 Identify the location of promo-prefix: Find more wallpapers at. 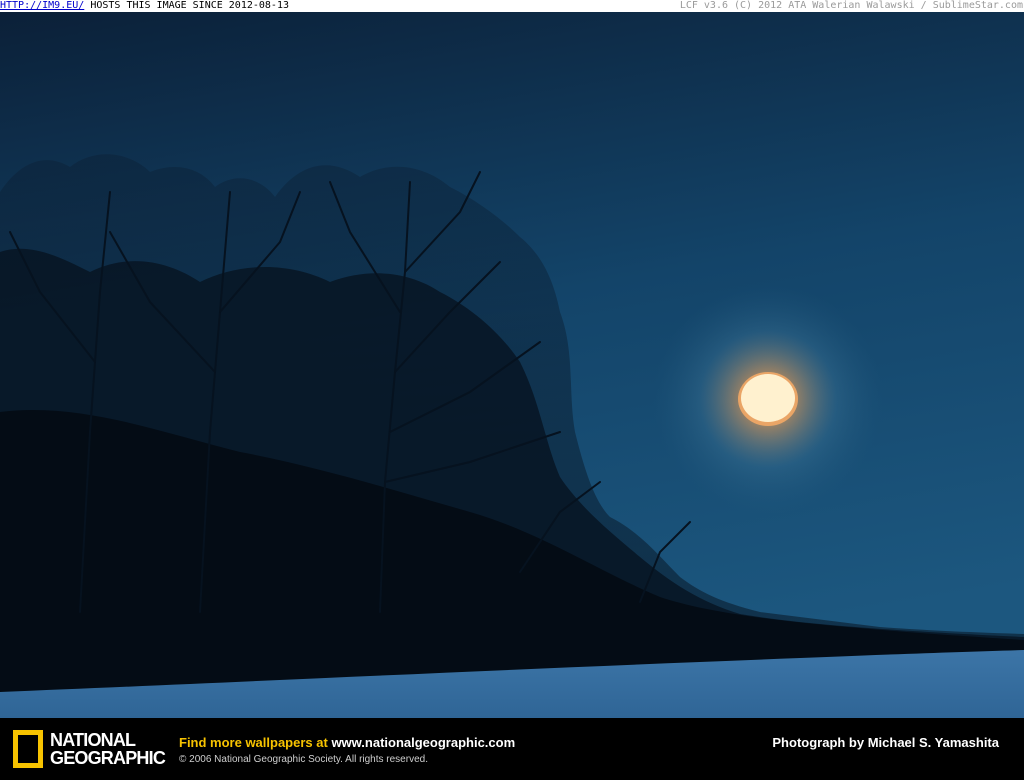
(255, 742).